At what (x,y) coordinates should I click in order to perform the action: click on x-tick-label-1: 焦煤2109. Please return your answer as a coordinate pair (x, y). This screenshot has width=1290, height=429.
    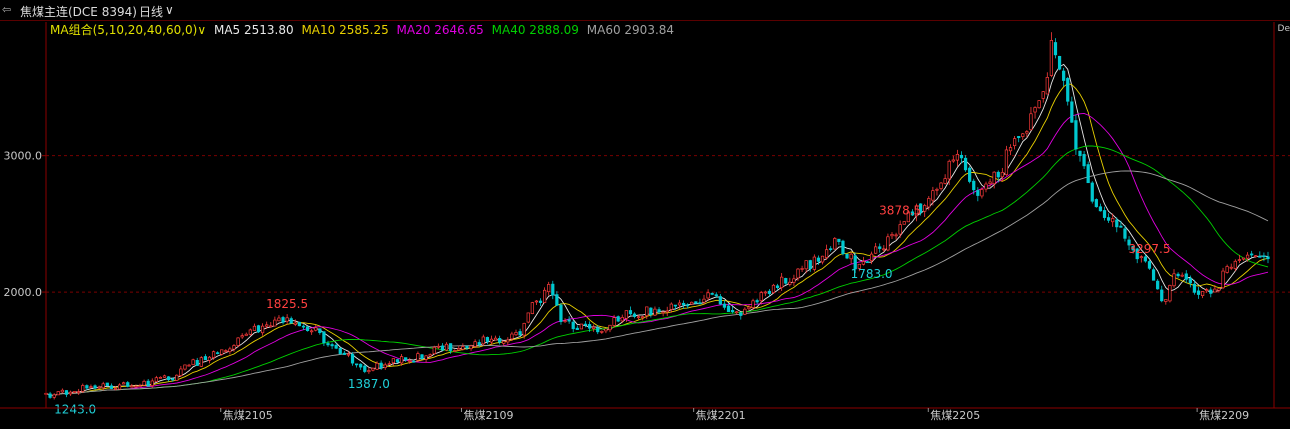
    Looking at the image, I should click on (488, 415).